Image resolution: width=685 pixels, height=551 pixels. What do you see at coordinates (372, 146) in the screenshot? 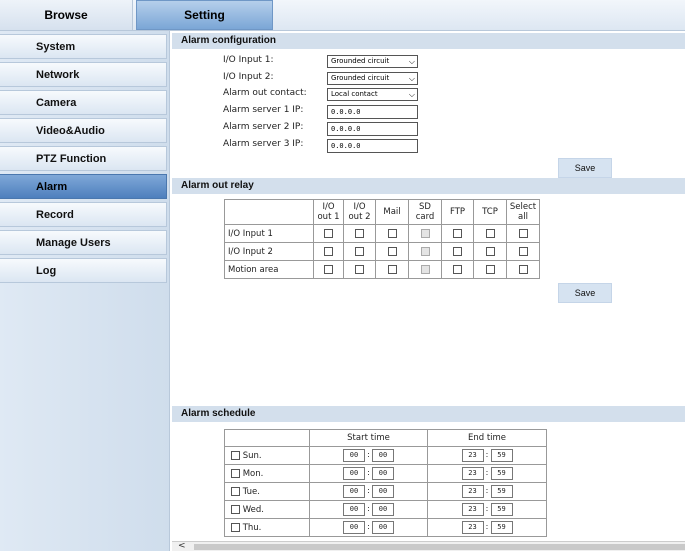
I see `alarm-server3-input: 0.0.0.0` at bounding box center [372, 146].